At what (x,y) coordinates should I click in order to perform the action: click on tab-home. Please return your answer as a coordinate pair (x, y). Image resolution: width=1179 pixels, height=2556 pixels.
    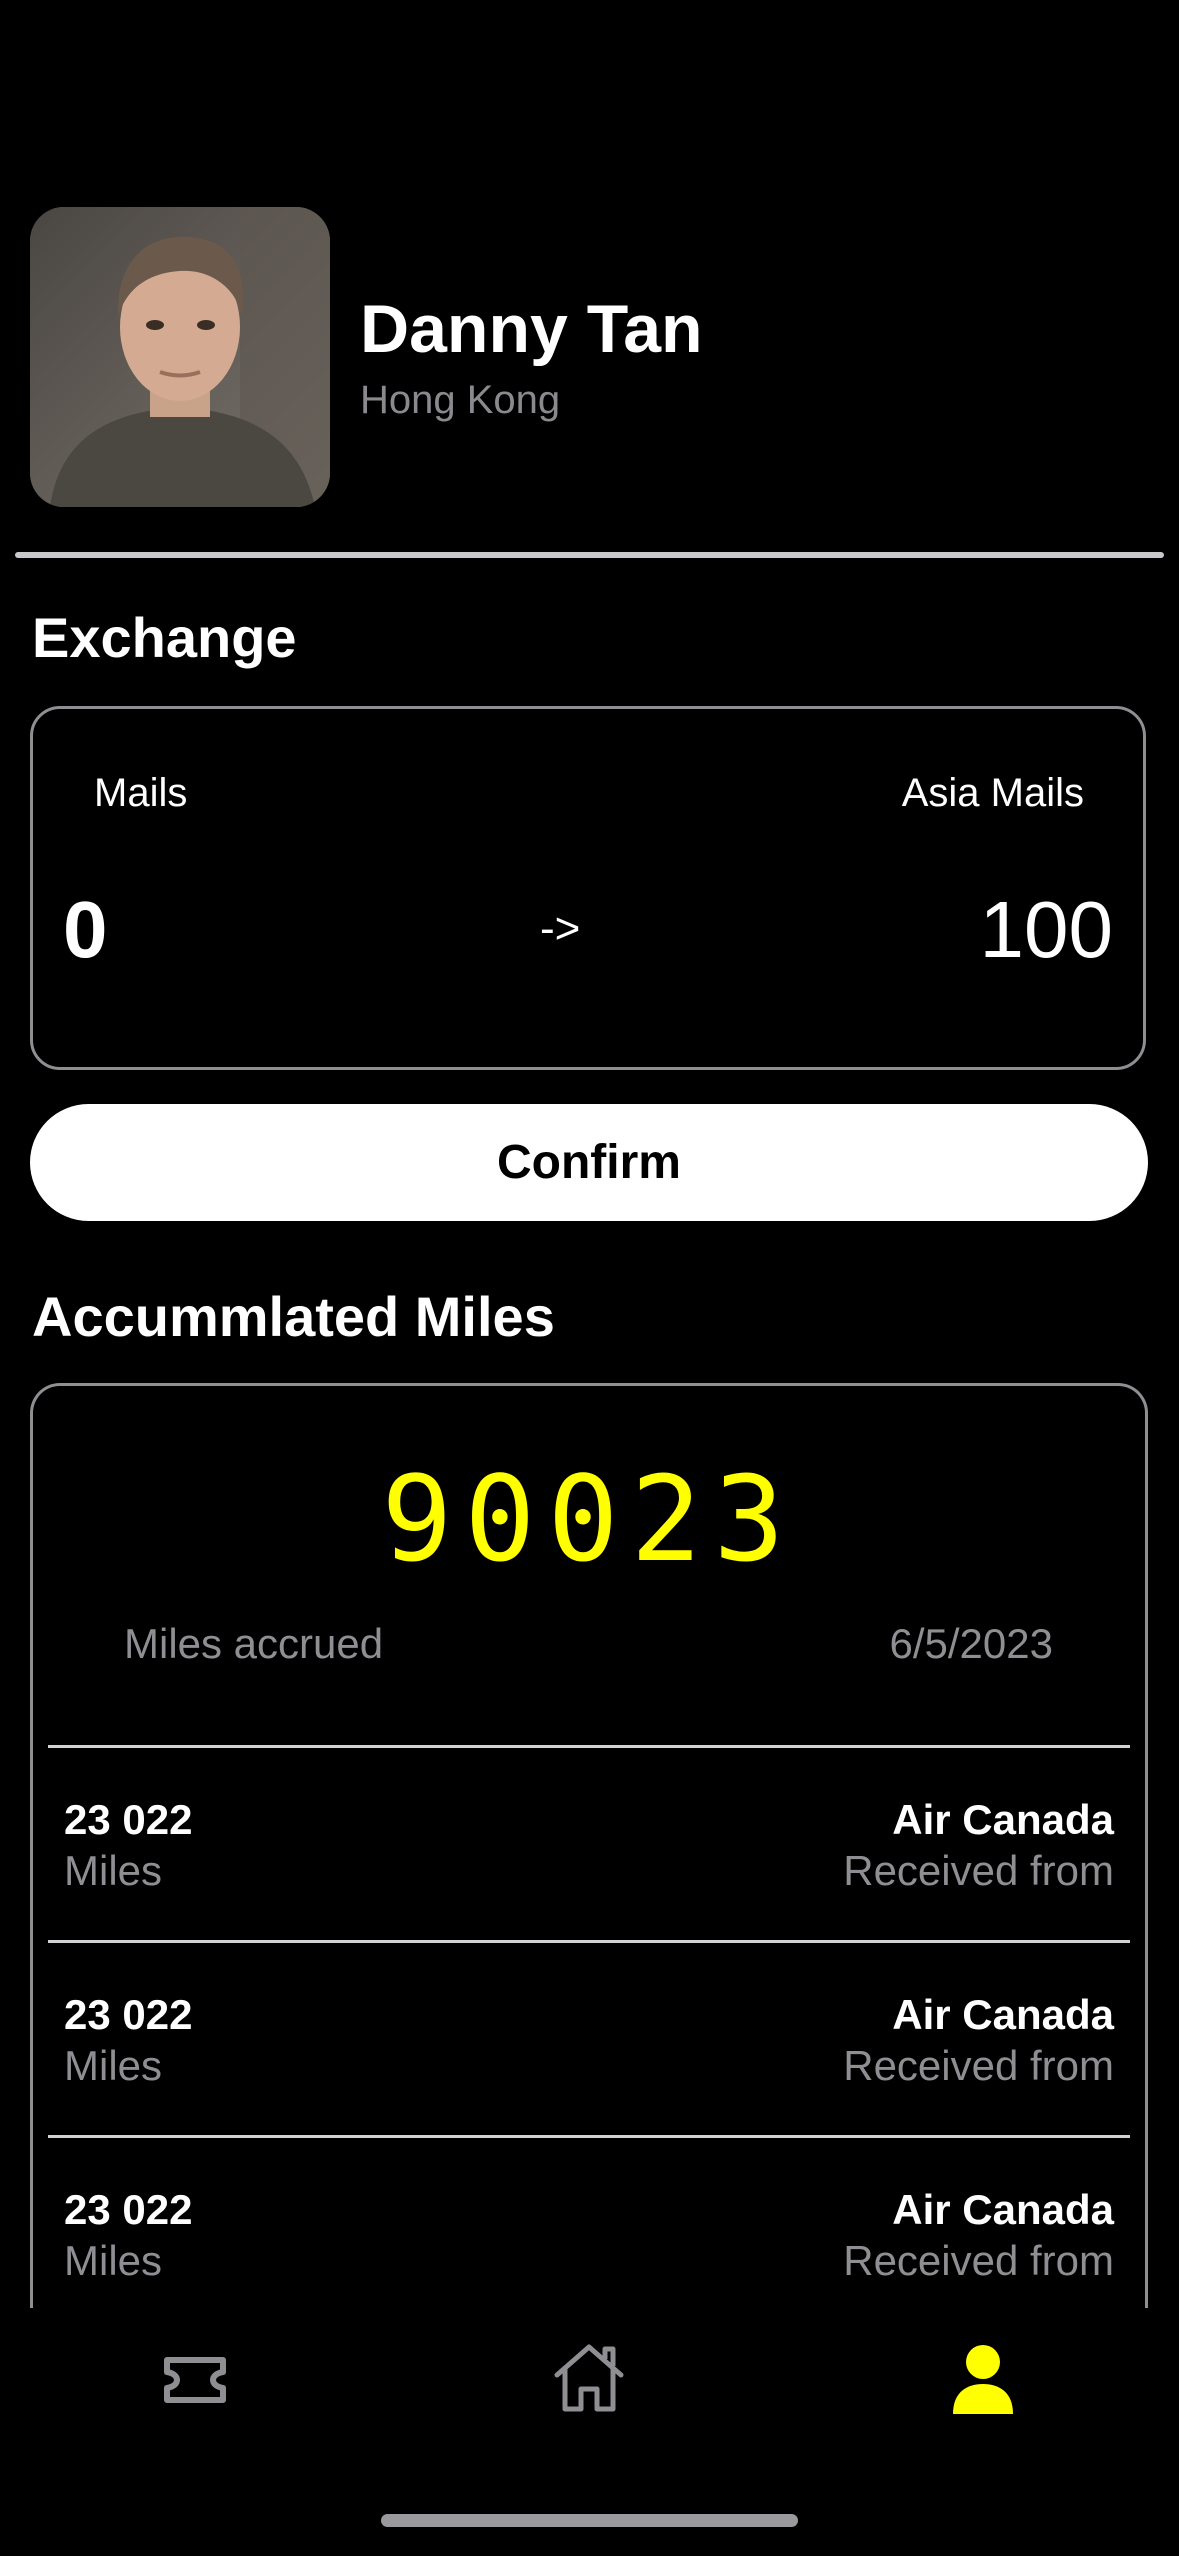
    Looking at the image, I should click on (589, 2379).